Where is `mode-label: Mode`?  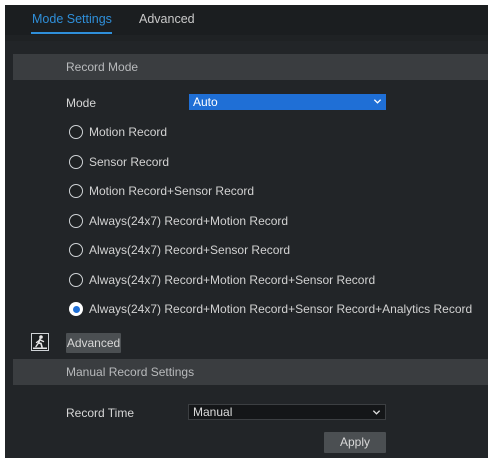
mode-label: Mode is located at coordinates (81, 103).